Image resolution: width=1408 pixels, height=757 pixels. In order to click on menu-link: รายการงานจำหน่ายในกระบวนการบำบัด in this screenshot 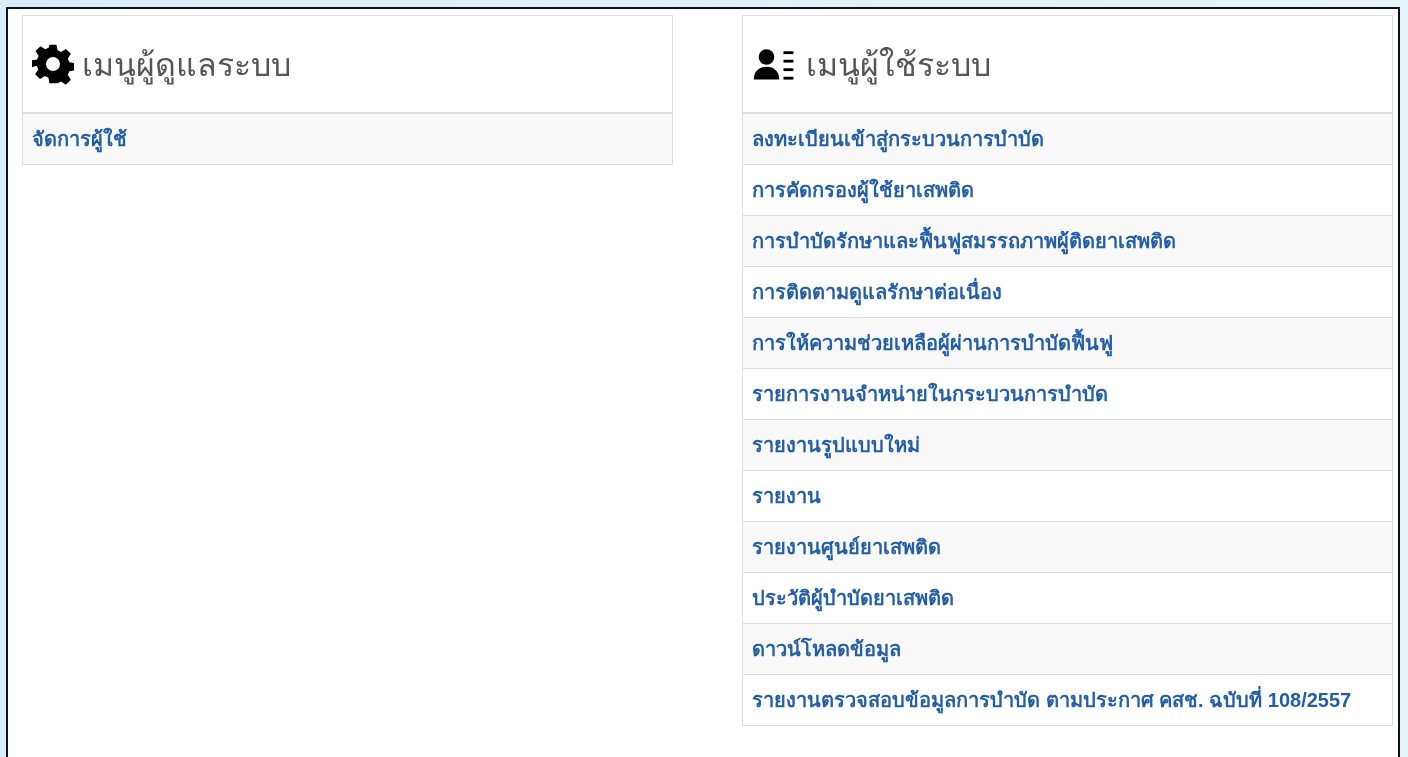, I will do `click(930, 394)`.